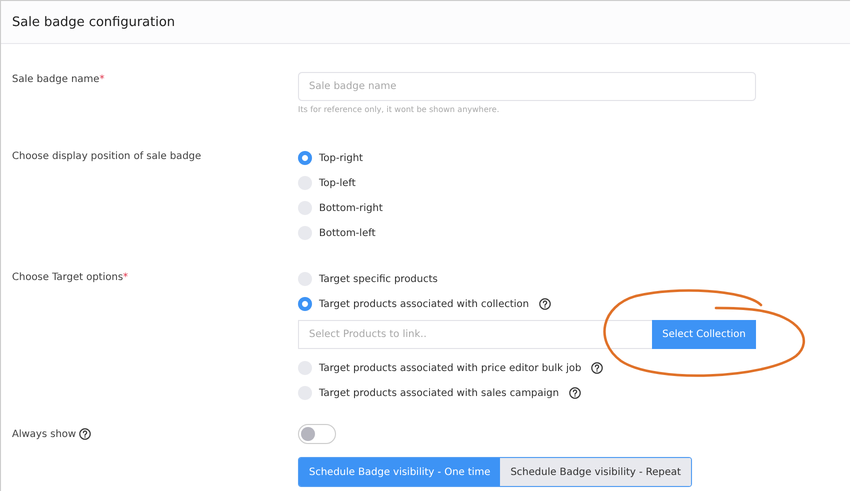 The image size is (852, 491). What do you see at coordinates (595, 472) in the screenshot?
I see `schedule-tab: Schedule Badge visibility - Repeat` at bounding box center [595, 472].